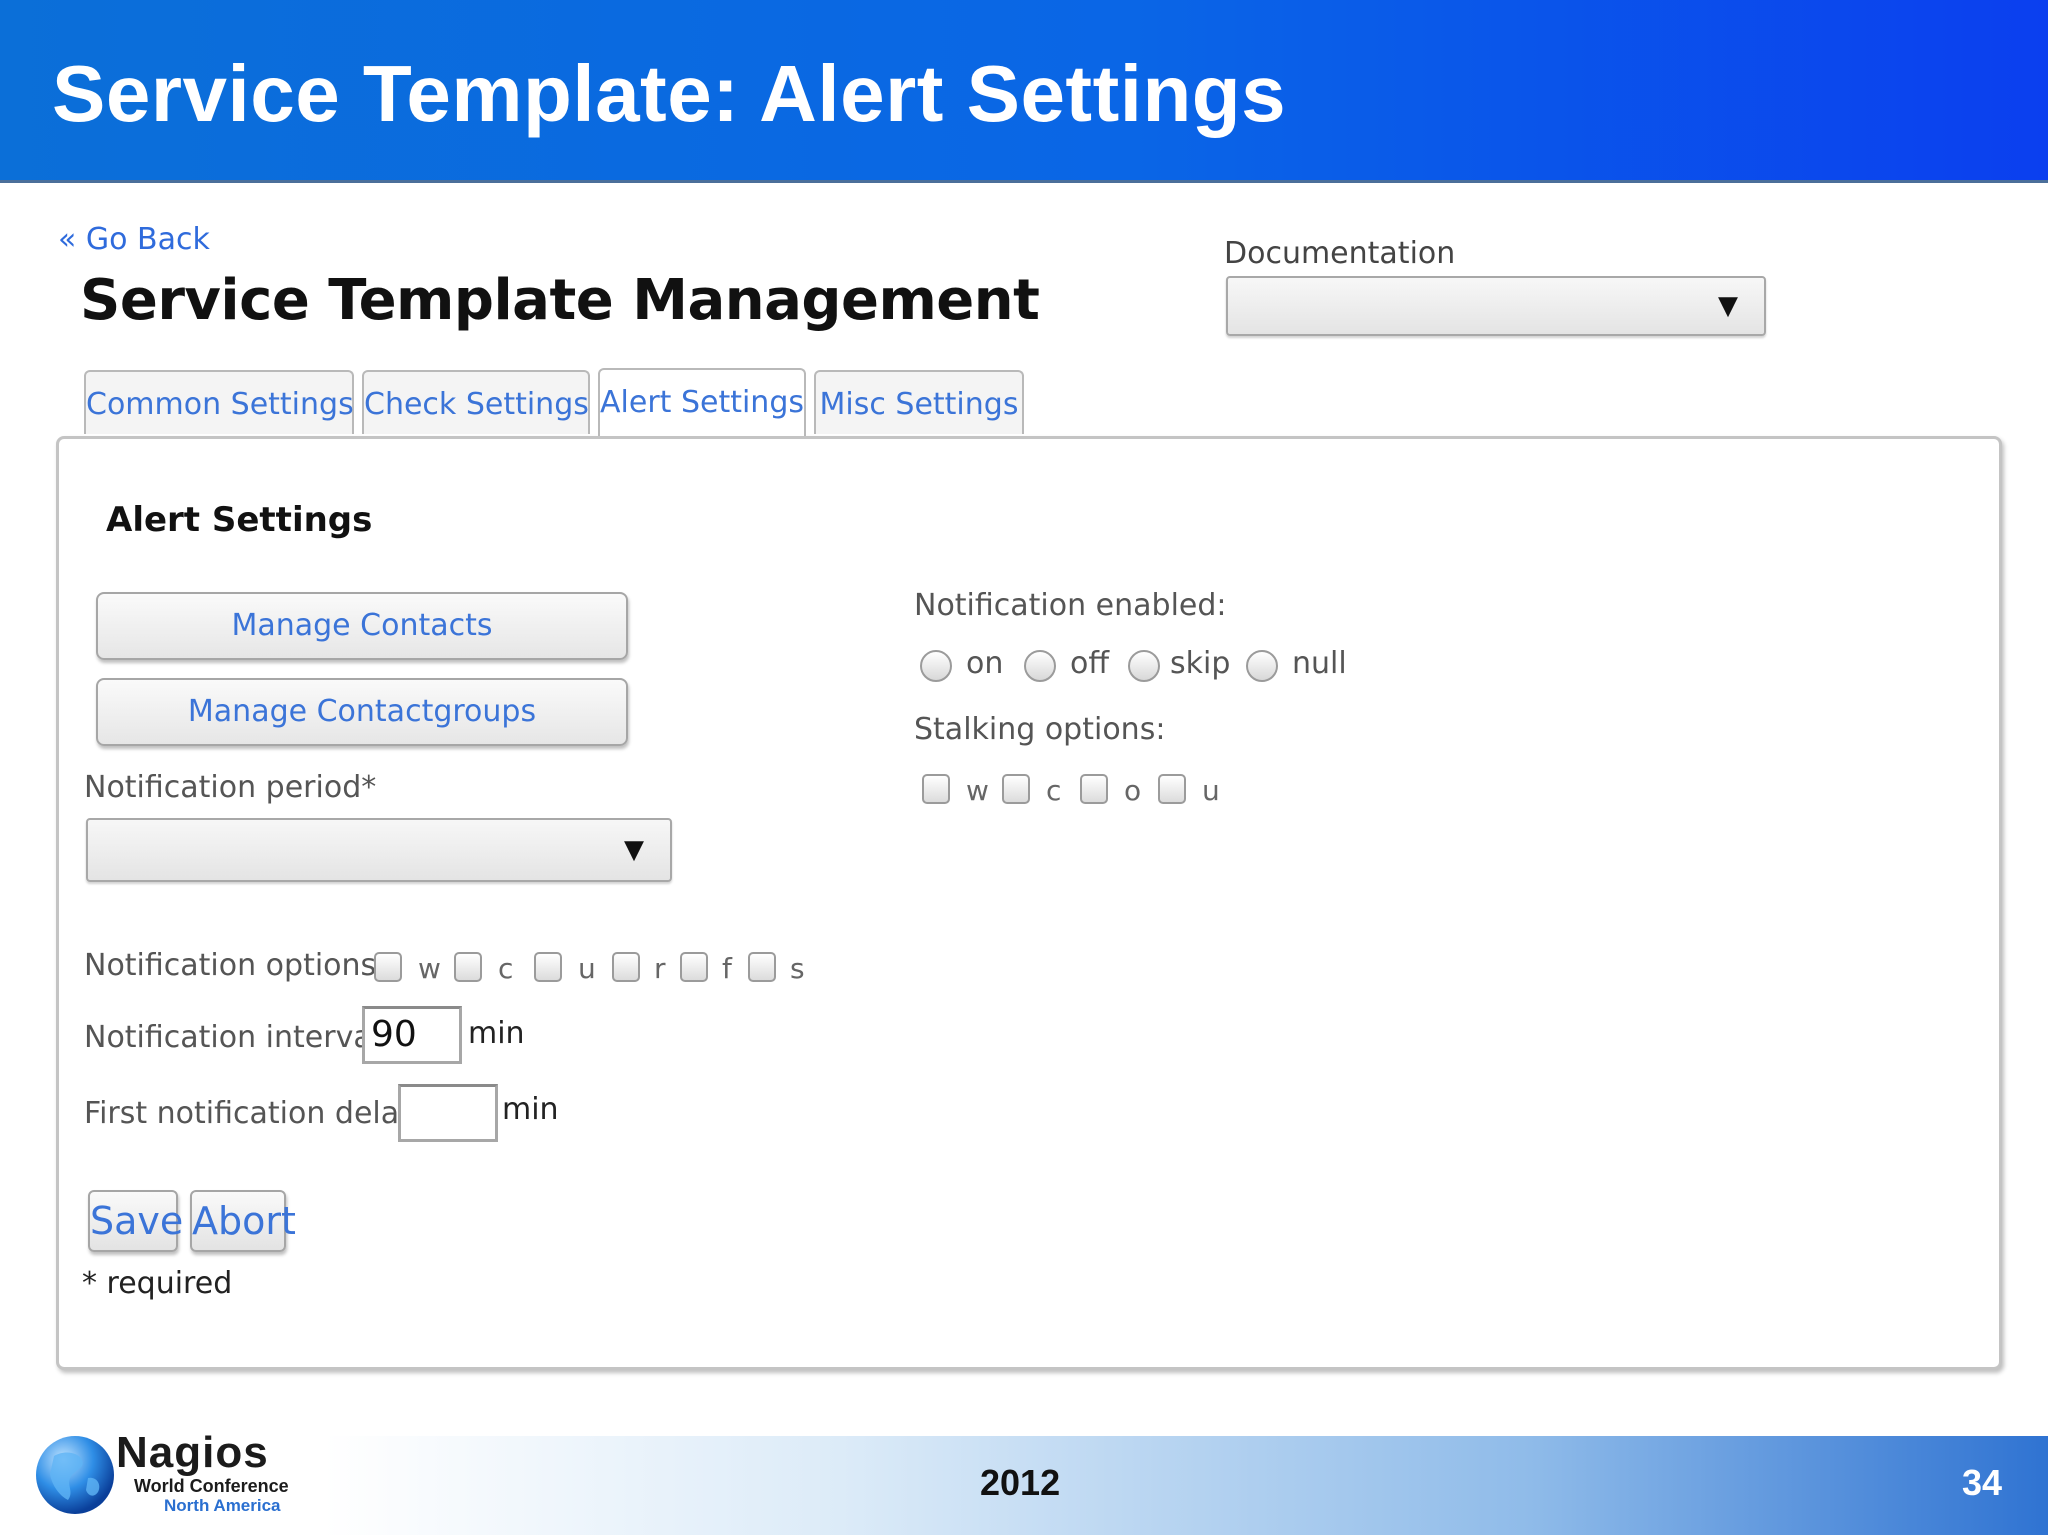 The image size is (2048, 1535). Describe the element at coordinates (230, 787) in the screenshot. I see `notification-period-label: Notification period*` at that location.